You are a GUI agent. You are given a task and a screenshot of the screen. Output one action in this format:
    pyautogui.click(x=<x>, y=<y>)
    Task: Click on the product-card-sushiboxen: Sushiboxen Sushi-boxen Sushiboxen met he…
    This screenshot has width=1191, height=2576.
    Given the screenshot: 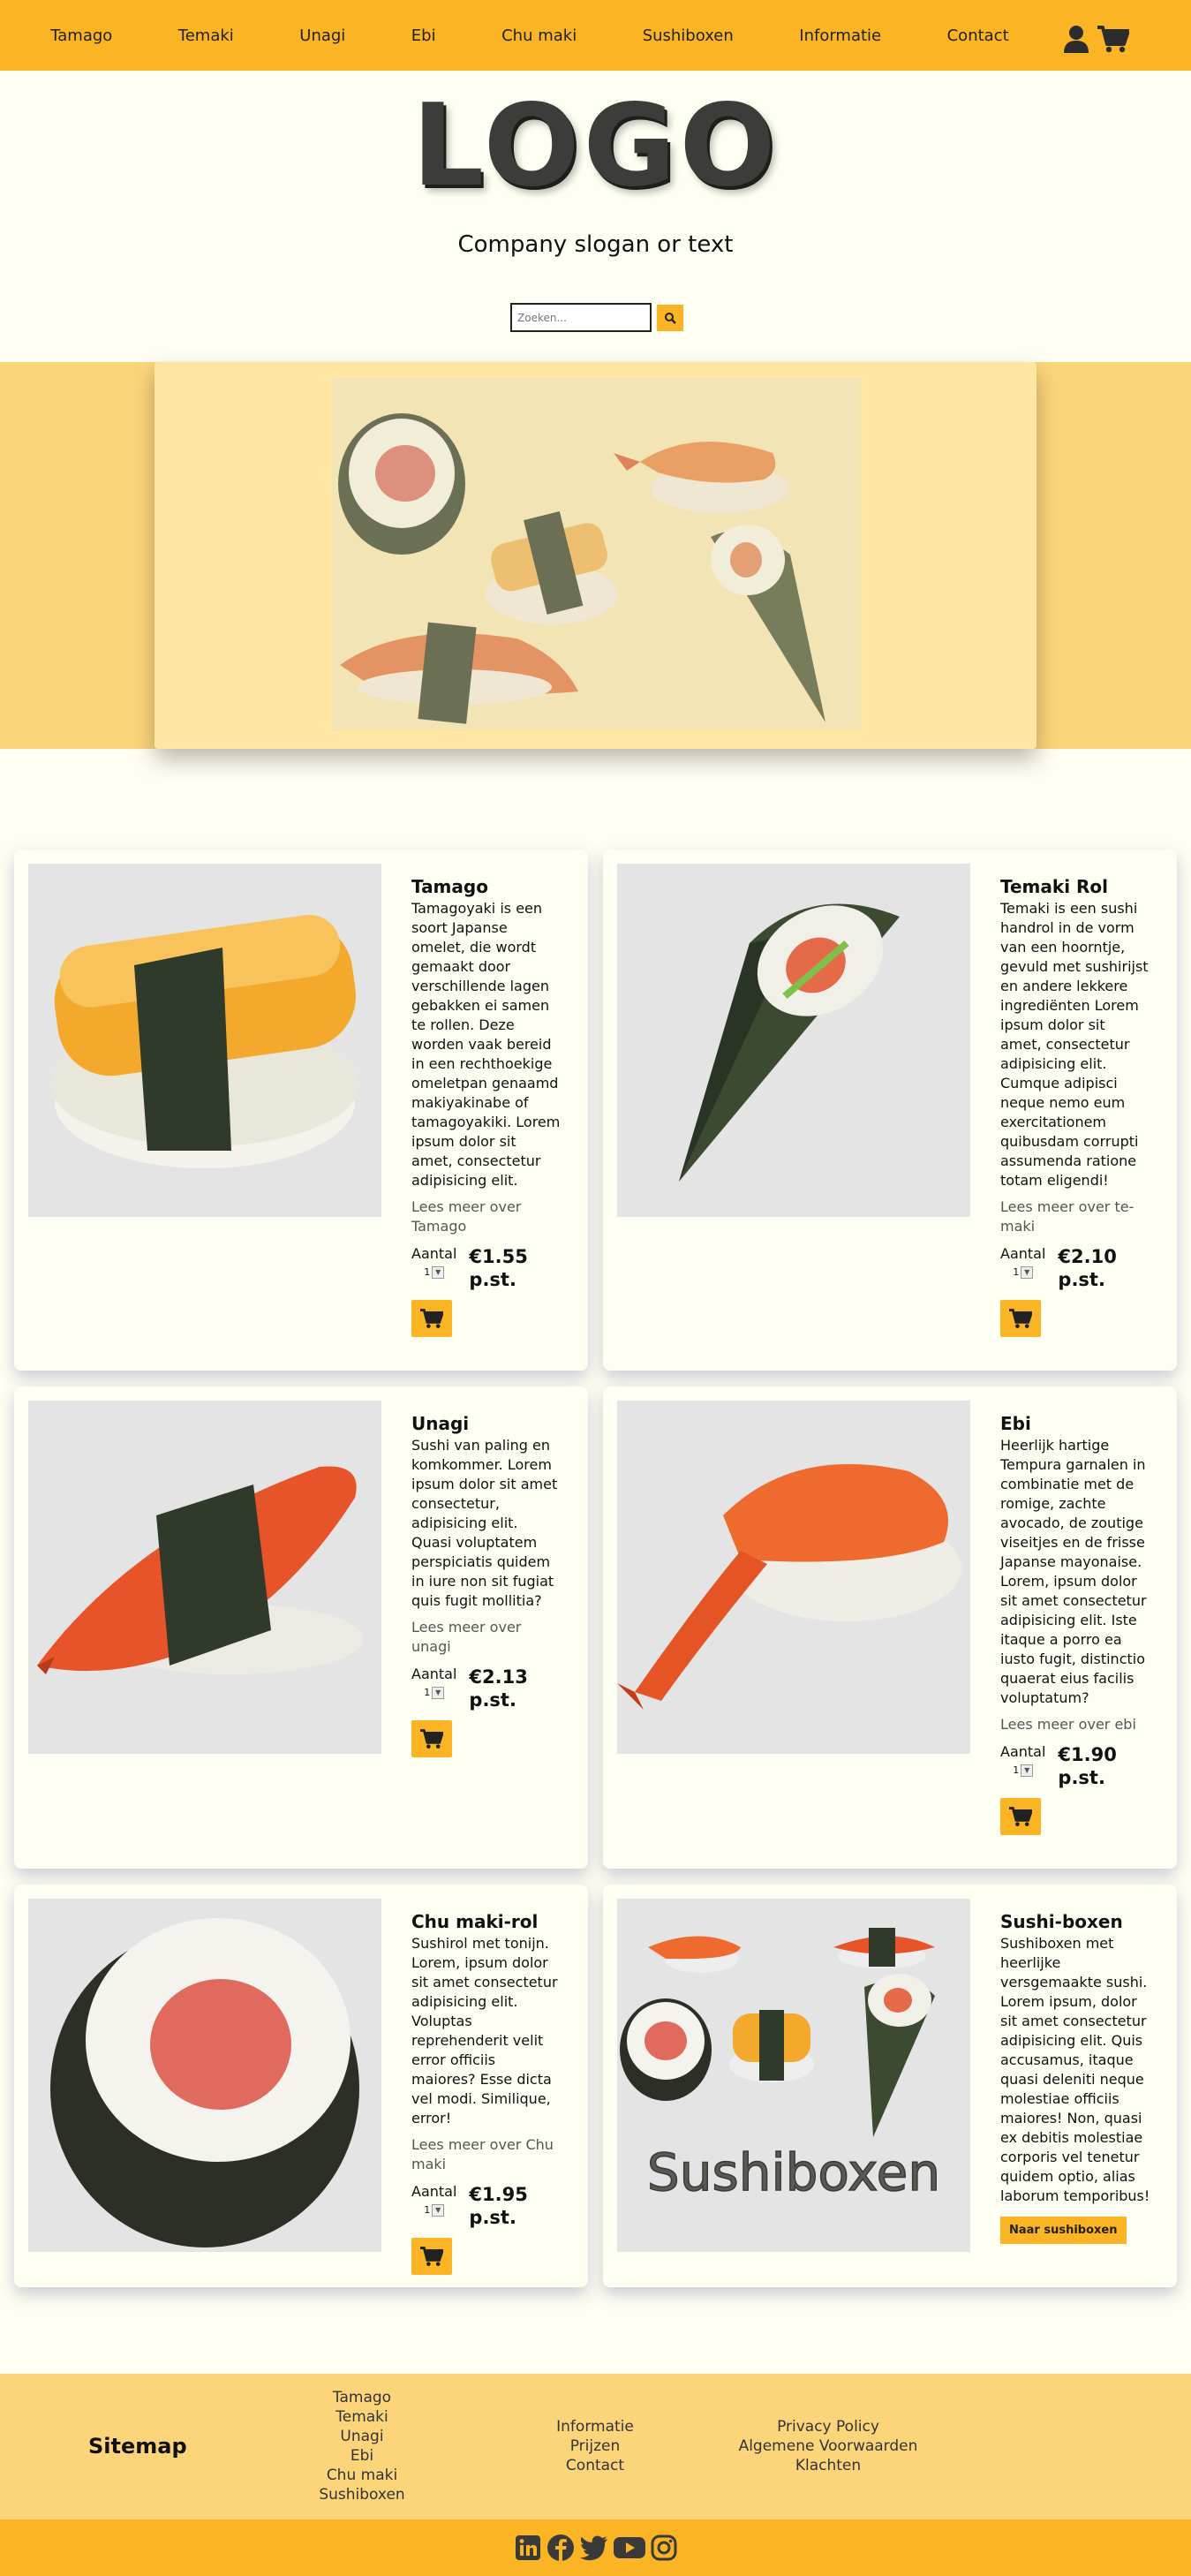 What is the action you would take?
    pyautogui.click(x=890, y=2086)
    